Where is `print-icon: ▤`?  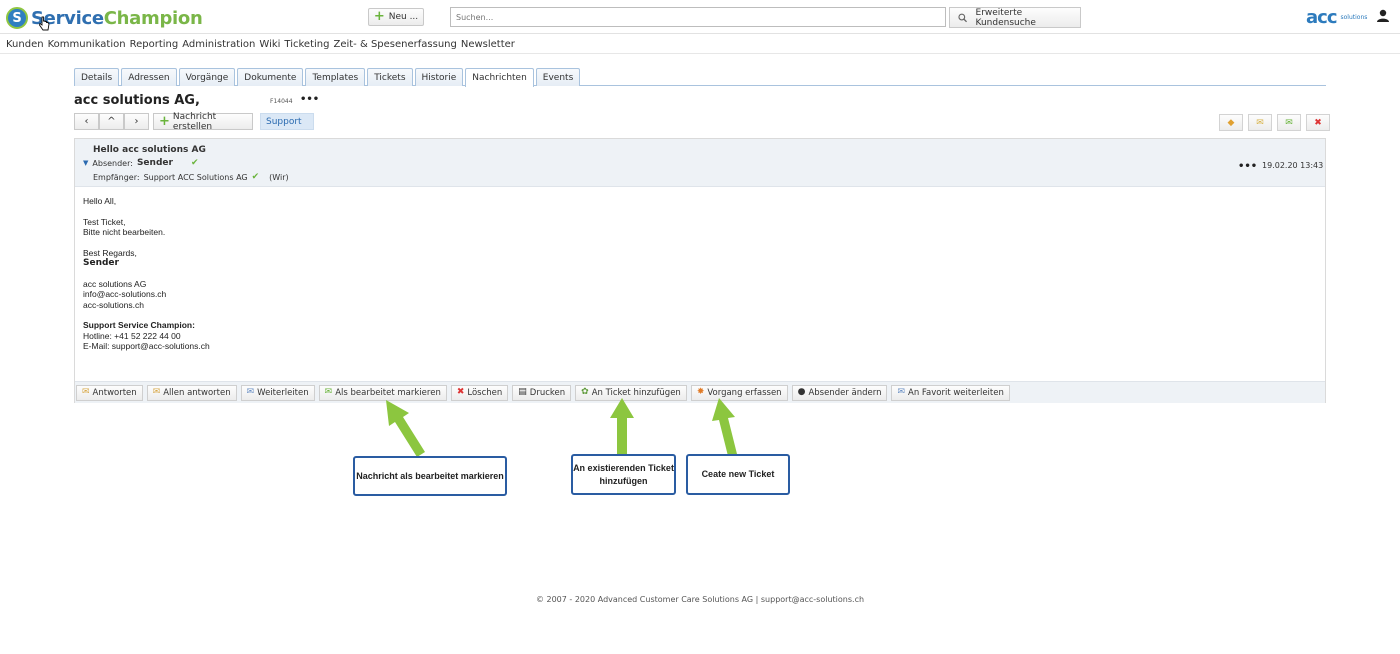 print-icon: ▤ is located at coordinates (522, 392).